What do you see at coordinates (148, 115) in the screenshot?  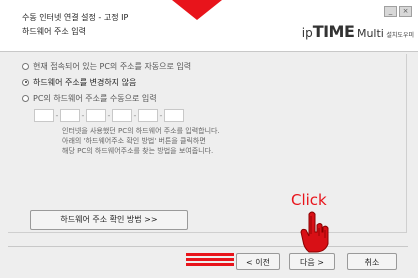 I see `mac-octet-5-input` at bounding box center [148, 115].